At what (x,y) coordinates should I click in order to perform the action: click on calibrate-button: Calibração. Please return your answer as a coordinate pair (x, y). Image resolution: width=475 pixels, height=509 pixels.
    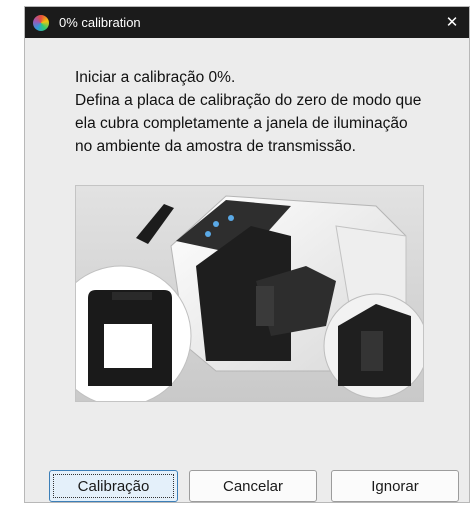
    Looking at the image, I should click on (113, 486).